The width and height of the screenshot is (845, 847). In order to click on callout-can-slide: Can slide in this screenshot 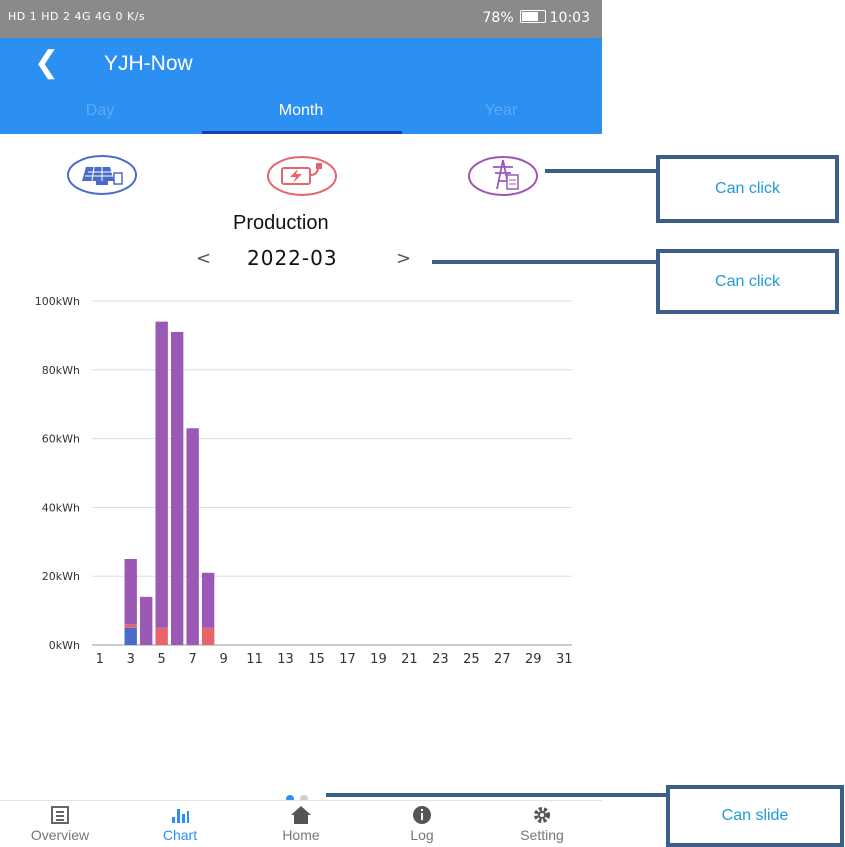, I will do `click(755, 816)`.